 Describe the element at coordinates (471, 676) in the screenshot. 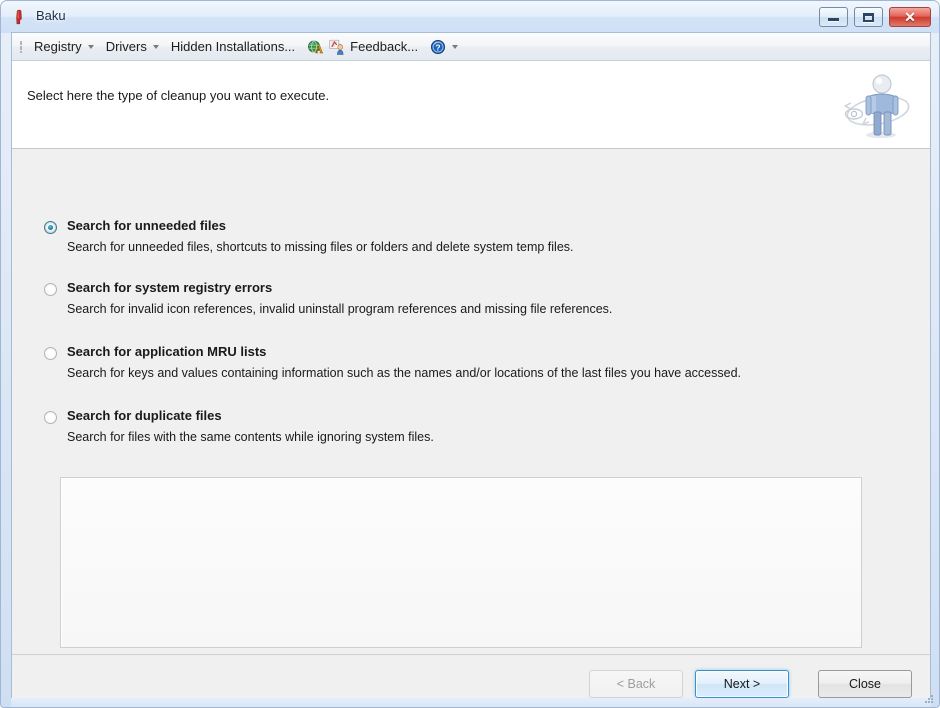

I see `dialog-footer: < Back Next > Close` at that location.